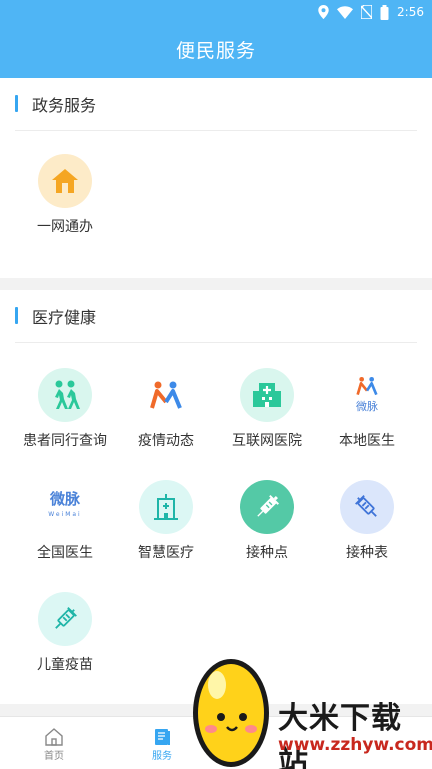  Describe the element at coordinates (367, 395) in the screenshot. I see `weimai-logo-icon: 微脉` at that location.